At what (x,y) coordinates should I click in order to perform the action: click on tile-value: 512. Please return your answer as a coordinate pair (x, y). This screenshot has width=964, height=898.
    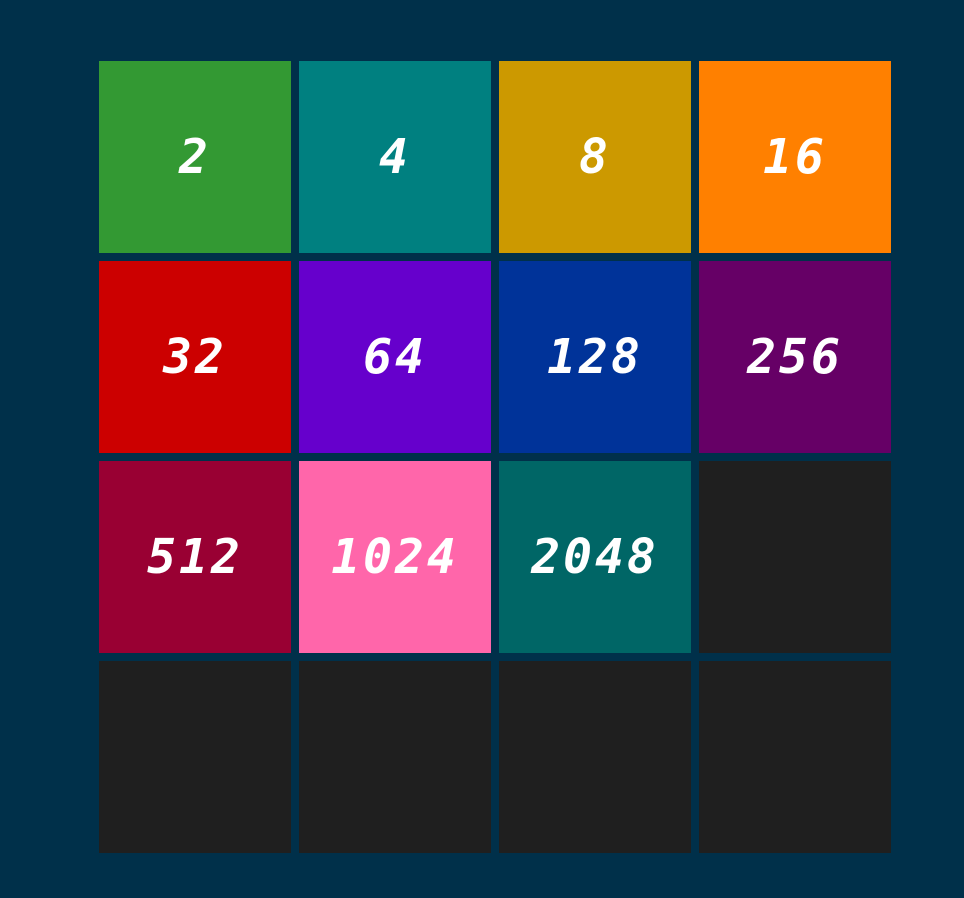
    Looking at the image, I should click on (195, 557).